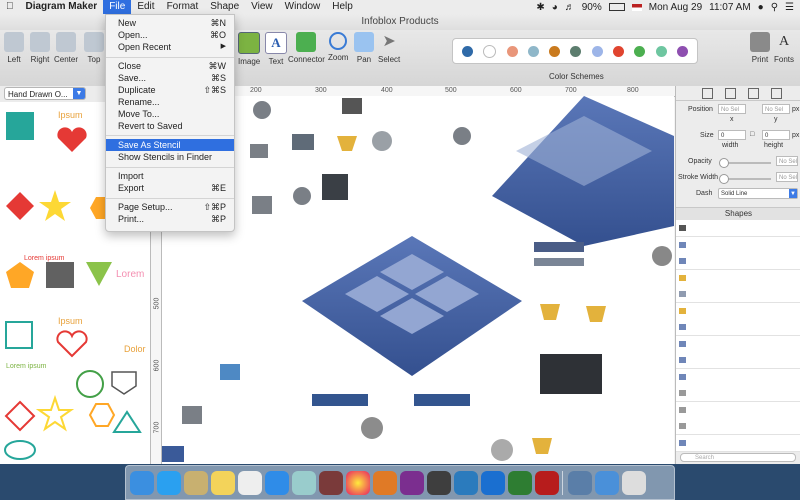 The image size is (800, 500). I want to click on tab-style-icon, so click(776, 93).